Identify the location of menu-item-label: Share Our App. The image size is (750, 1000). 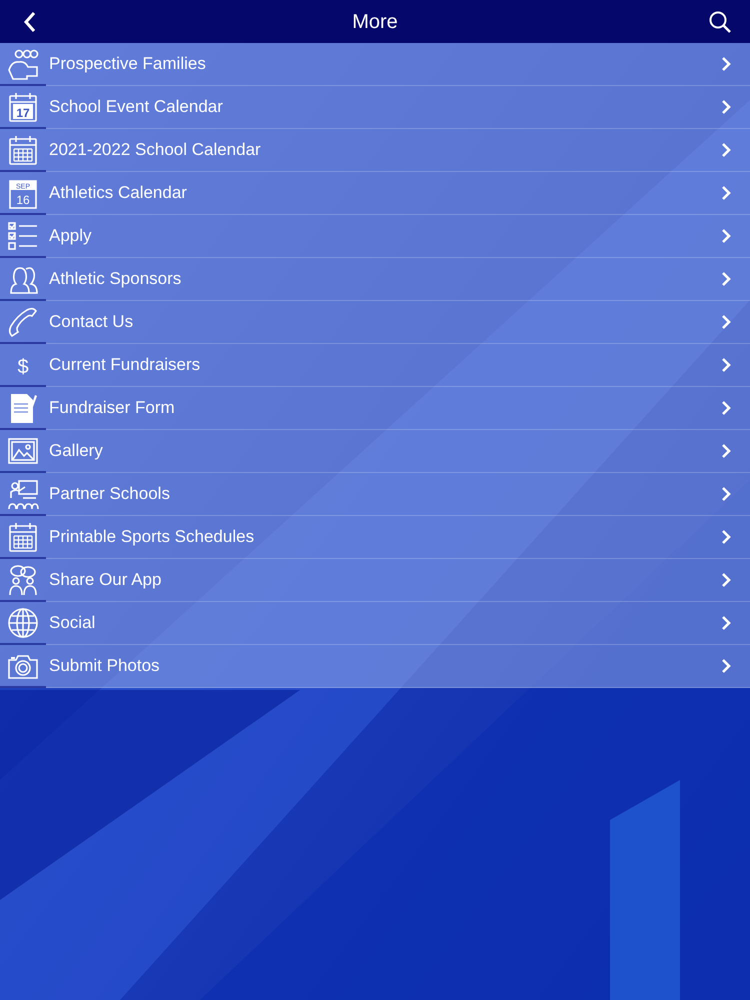
(105, 580).